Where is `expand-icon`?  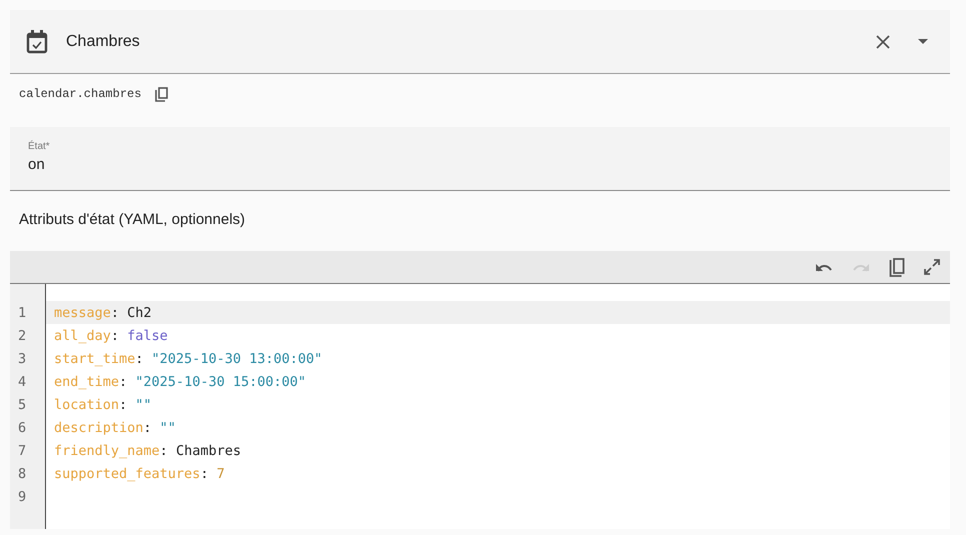
expand-icon is located at coordinates (932, 267).